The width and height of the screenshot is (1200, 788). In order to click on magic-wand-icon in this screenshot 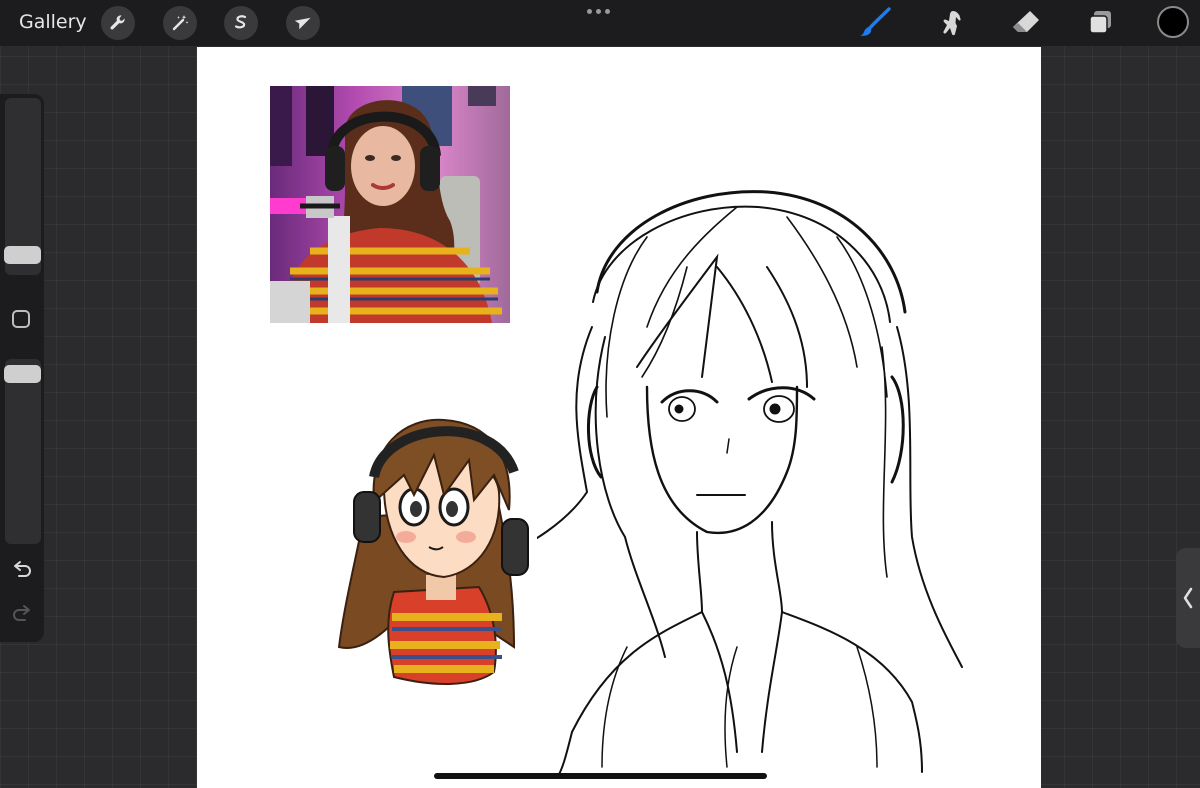, I will do `click(180, 23)`.